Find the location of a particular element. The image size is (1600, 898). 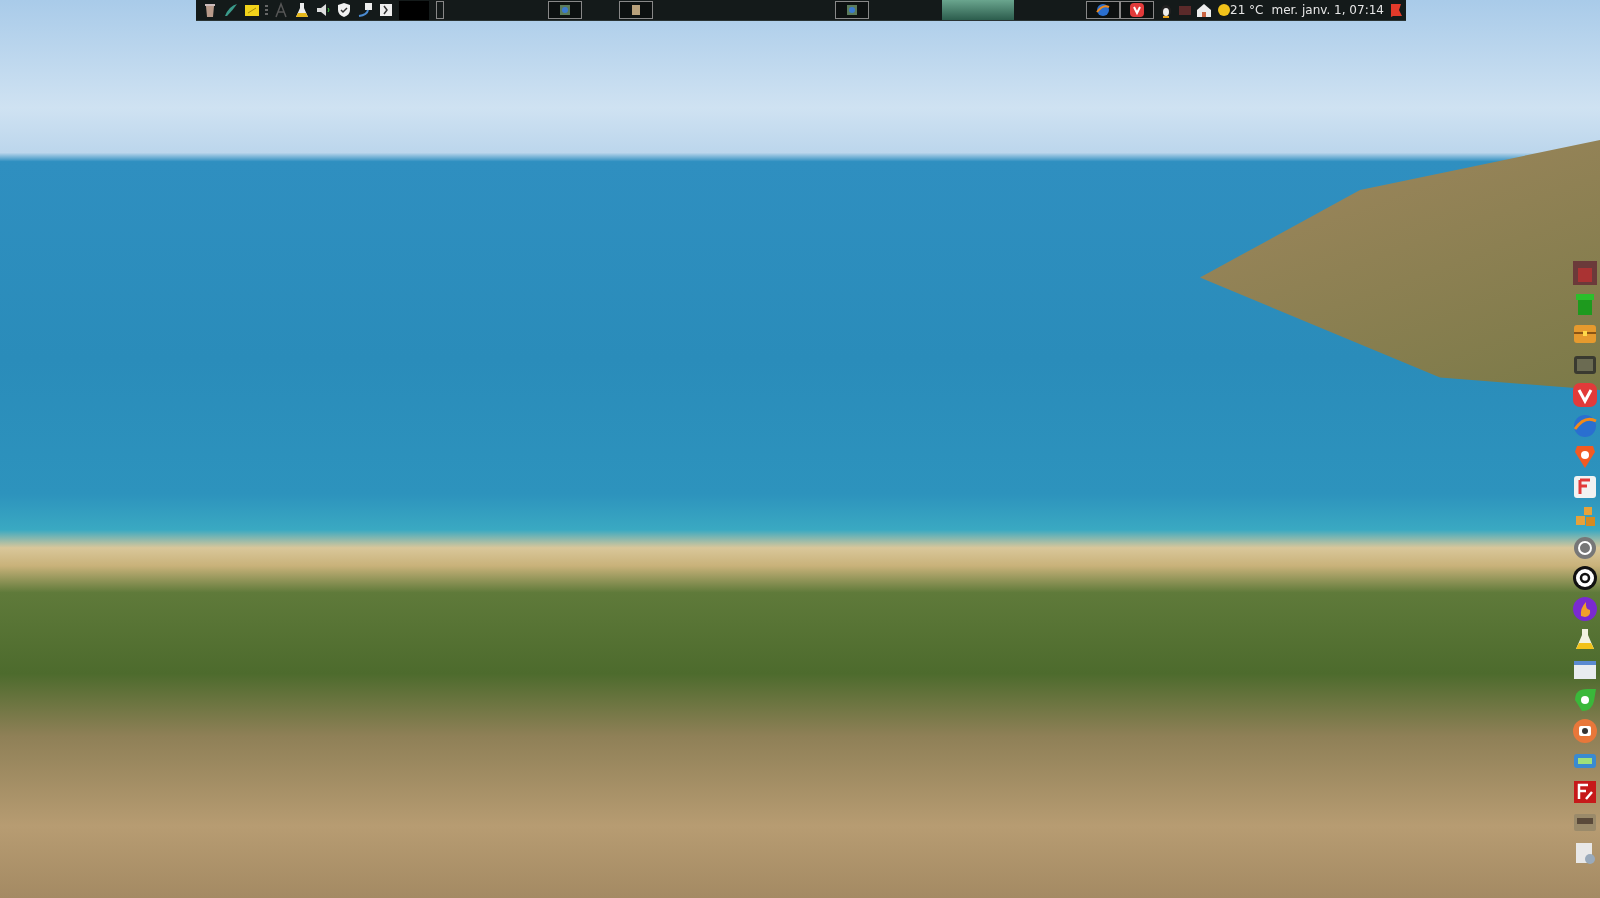

scroll-icon is located at coordinates (636, 10).